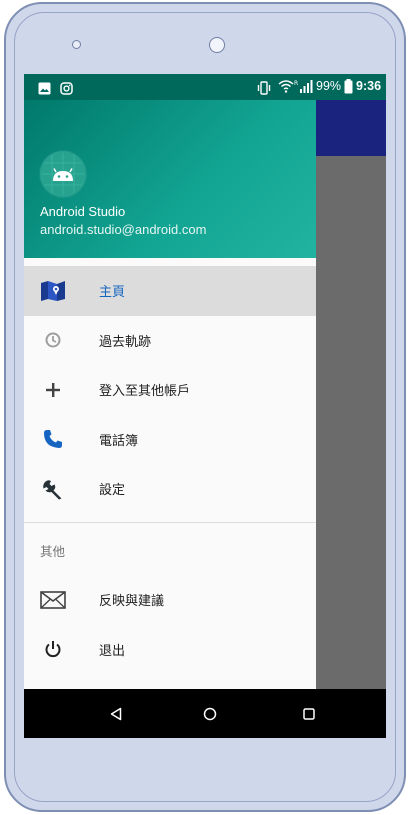 This screenshot has width=410, height=815. Describe the element at coordinates (119, 441) in the screenshot. I see `menu-item-label: 電話簿` at that location.